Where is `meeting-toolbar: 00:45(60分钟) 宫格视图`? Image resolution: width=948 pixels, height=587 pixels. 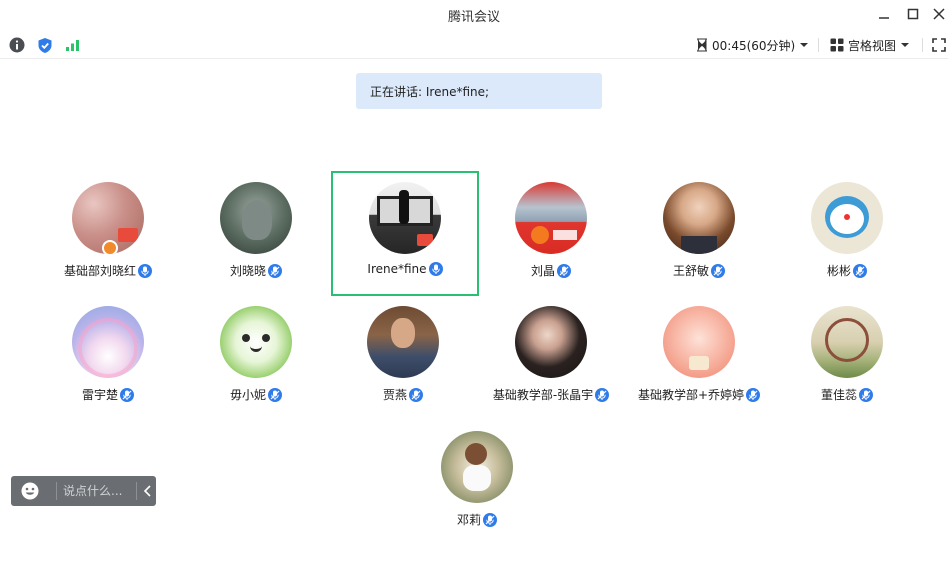
meeting-toolbar: 00:45(60分钟) 宫格视图 is located at coordinates (474, 44).